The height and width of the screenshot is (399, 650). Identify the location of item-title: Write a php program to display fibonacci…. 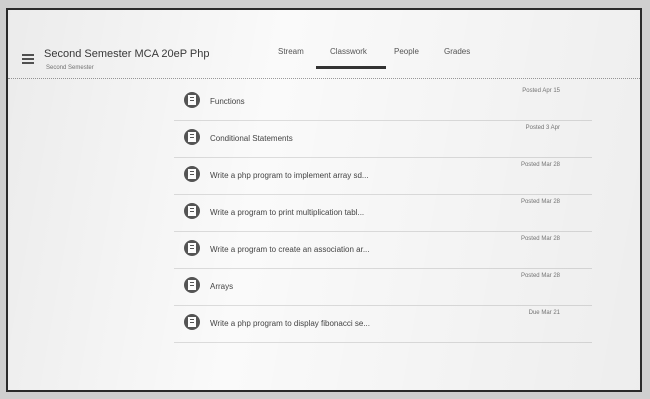
(290, 323).